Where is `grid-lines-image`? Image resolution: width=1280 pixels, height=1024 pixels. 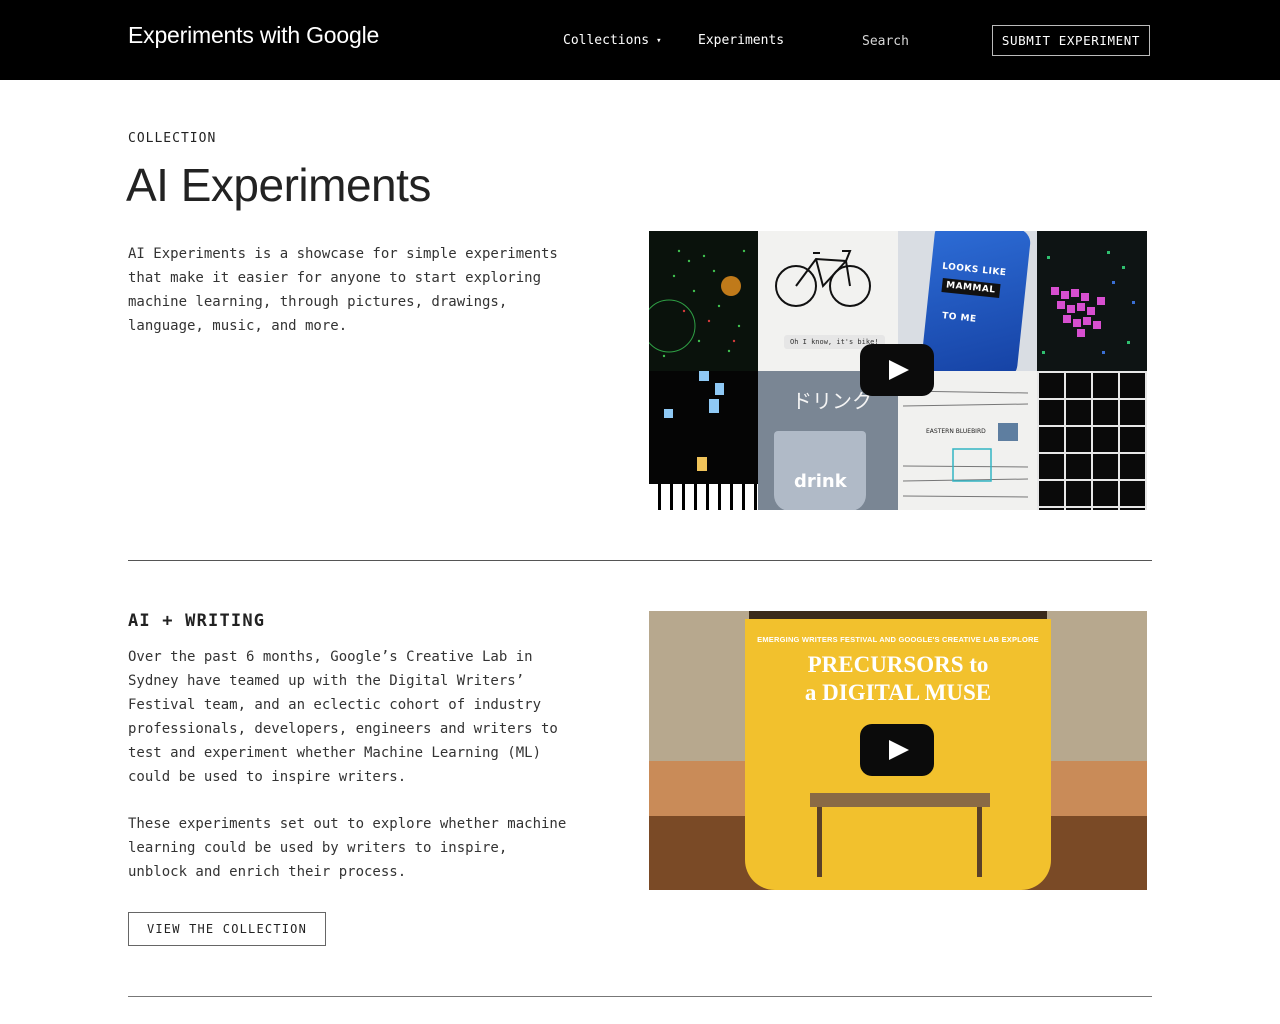 grid-lines-image is located at coordinates (1092, 440).